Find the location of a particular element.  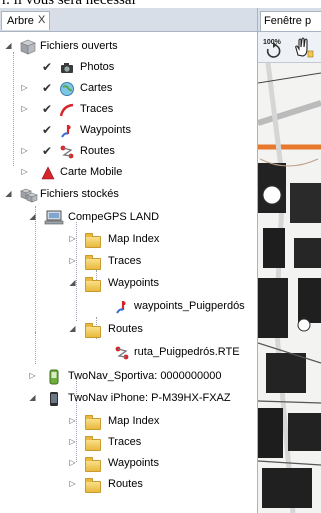

carte-mobile-label: Carte Mobile is located at coordinates (91, 172).